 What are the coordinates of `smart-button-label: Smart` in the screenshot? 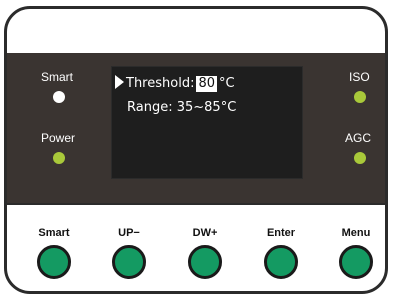 It's located at (54, 233).